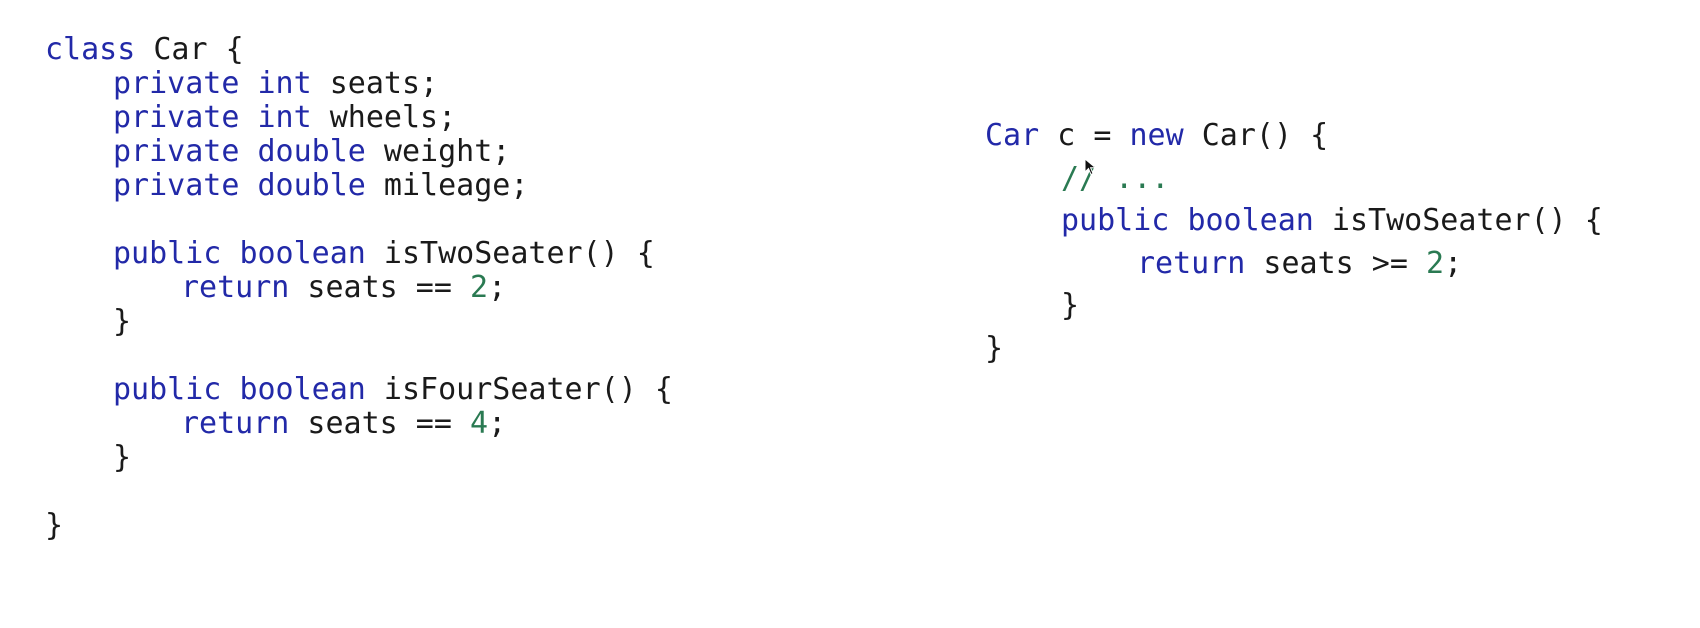  I want to click on code-line: class Car {, so click(144, 50).